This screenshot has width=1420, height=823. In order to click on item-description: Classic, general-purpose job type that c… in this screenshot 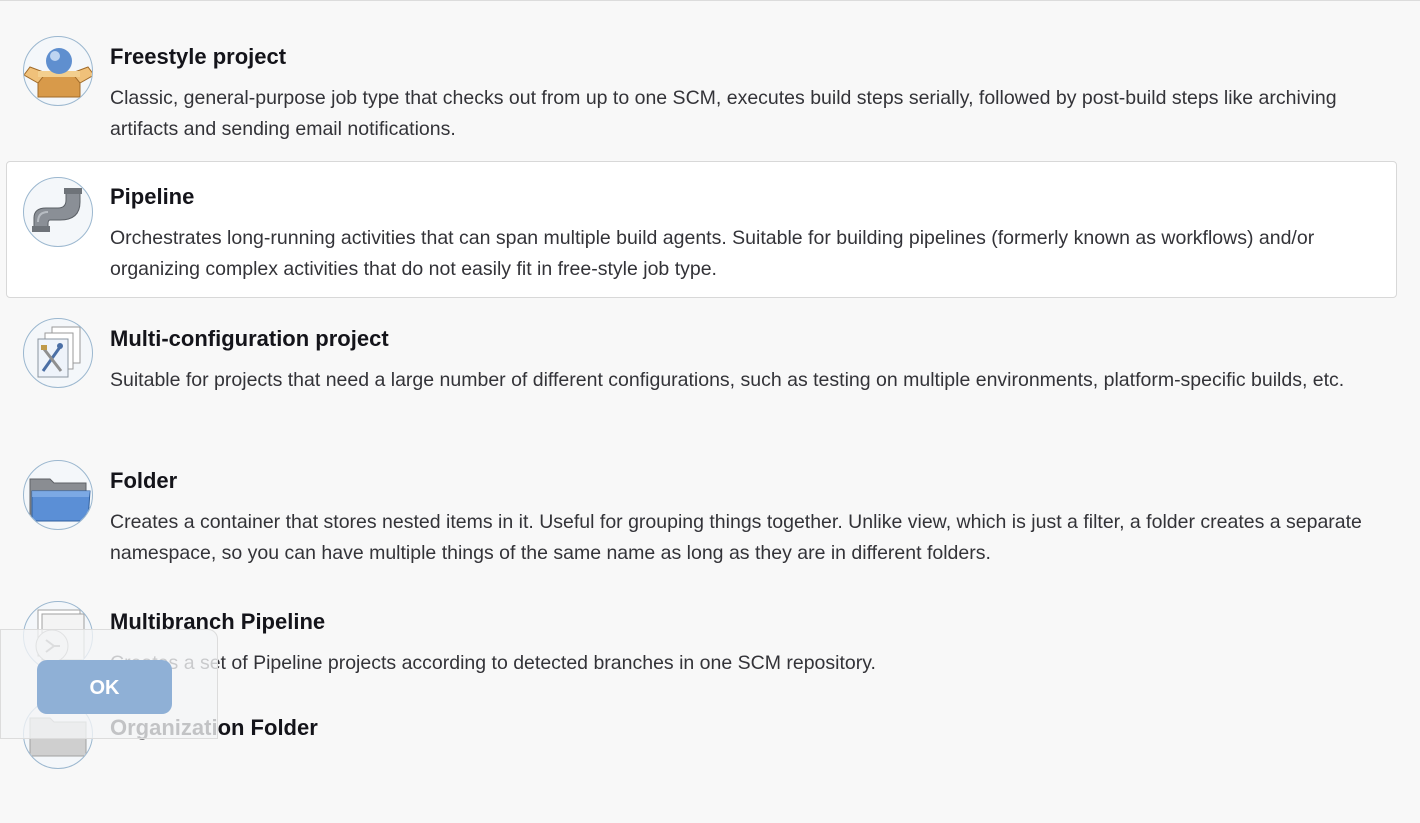, I will do `click(723, 113)`.